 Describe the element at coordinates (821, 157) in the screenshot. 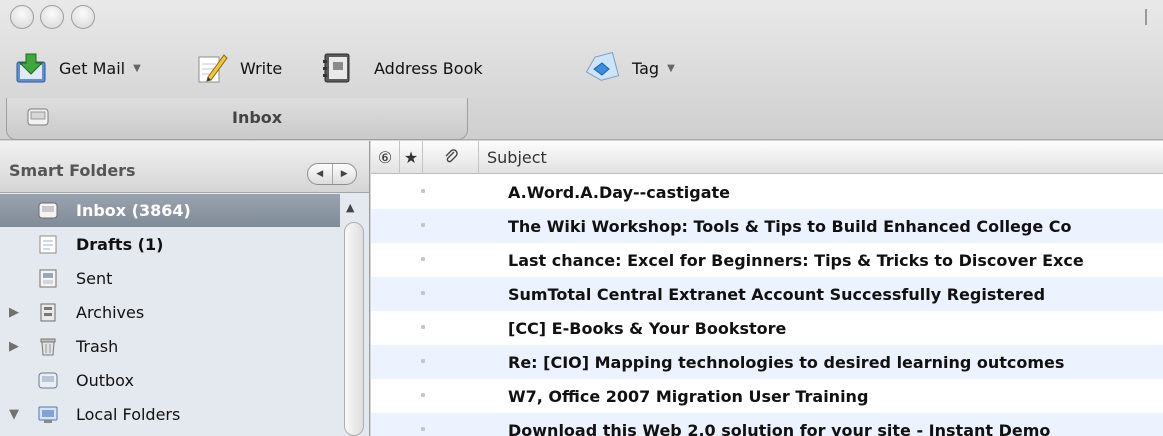

I see `subject-column-header: Subject` at that location.